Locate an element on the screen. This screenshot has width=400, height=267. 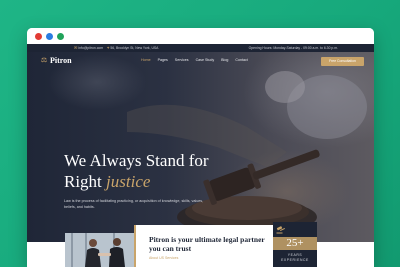
topbar-email: ✉info@pitron.com is located at coordinates (88, 48).